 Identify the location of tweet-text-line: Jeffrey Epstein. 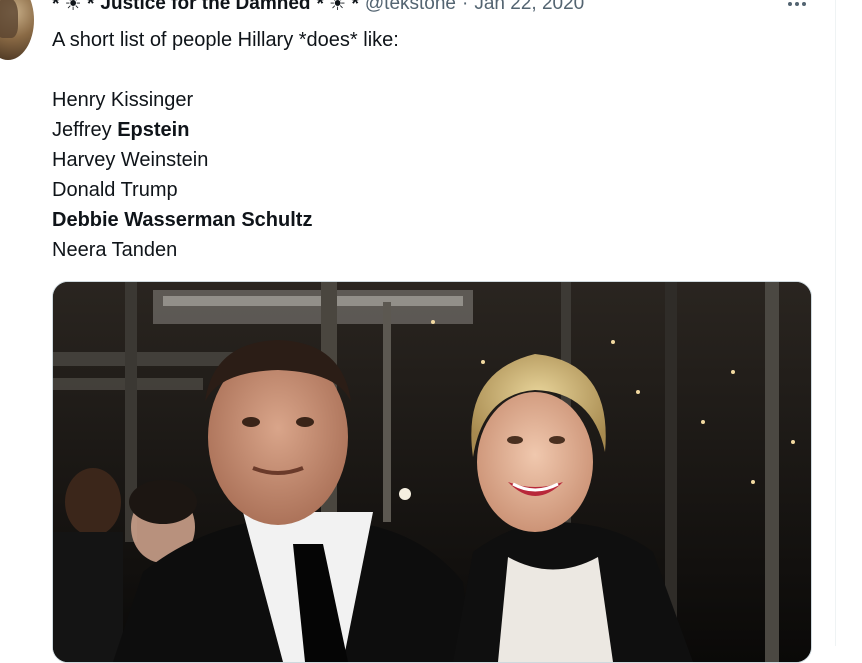
(432, 130).